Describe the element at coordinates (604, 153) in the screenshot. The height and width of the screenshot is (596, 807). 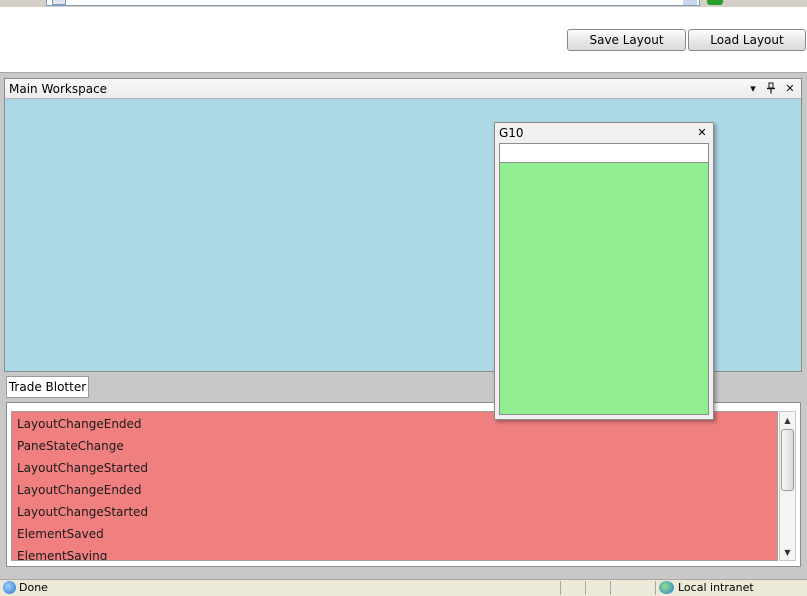
I see `g10-input` at that location.